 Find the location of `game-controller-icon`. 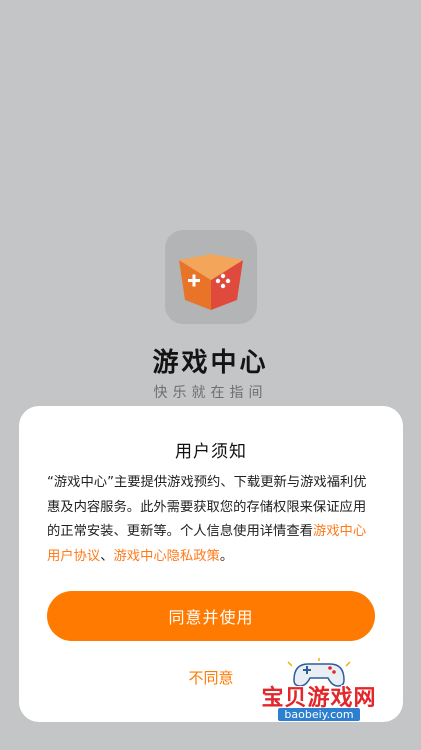

game-controller-icon is located at coordinates (211, 277).